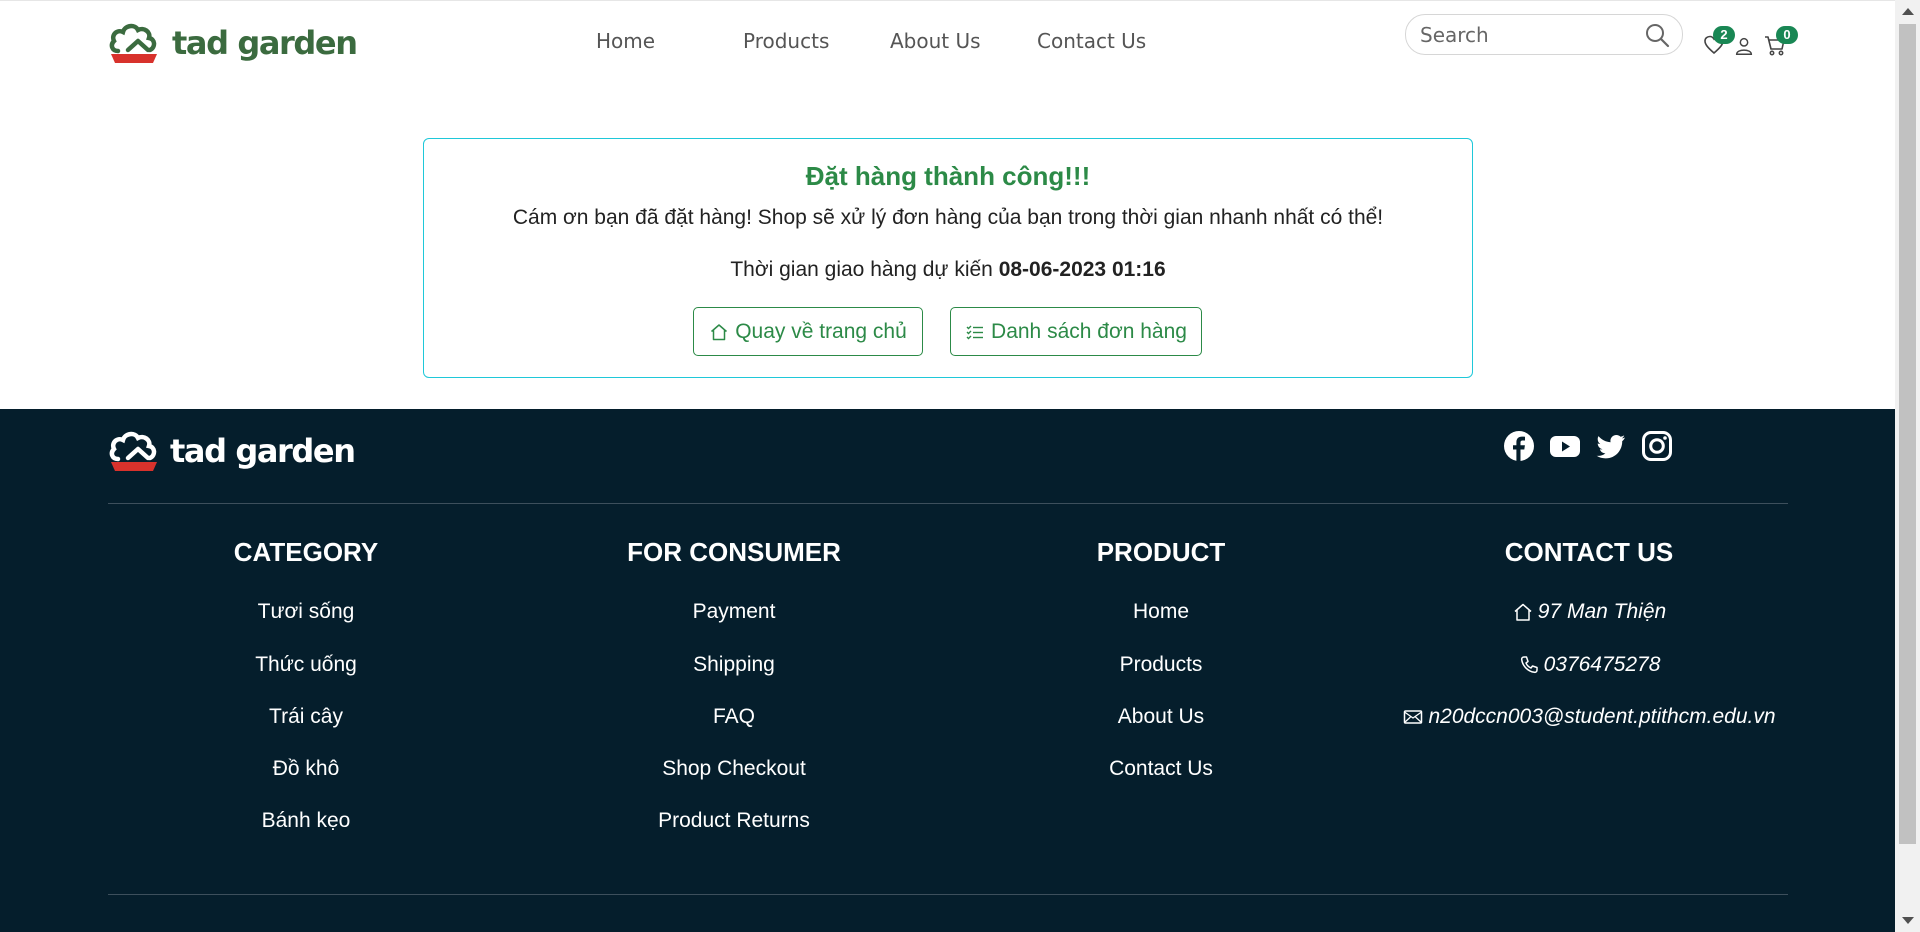 Image resolution: width=1920 pixels, height=932 pixels. I want to click on footer-link: Products, so click(1161, 665).